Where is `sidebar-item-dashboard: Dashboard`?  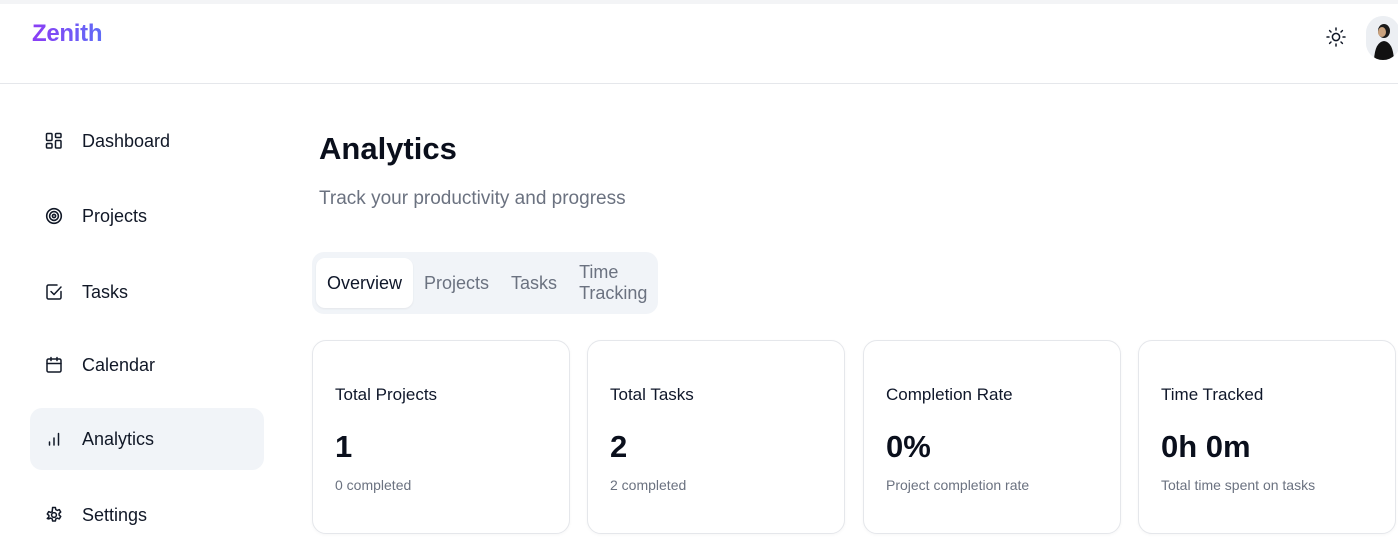 sidebar-item-dashboard: Dashboard is located at coordinates (147, 141).